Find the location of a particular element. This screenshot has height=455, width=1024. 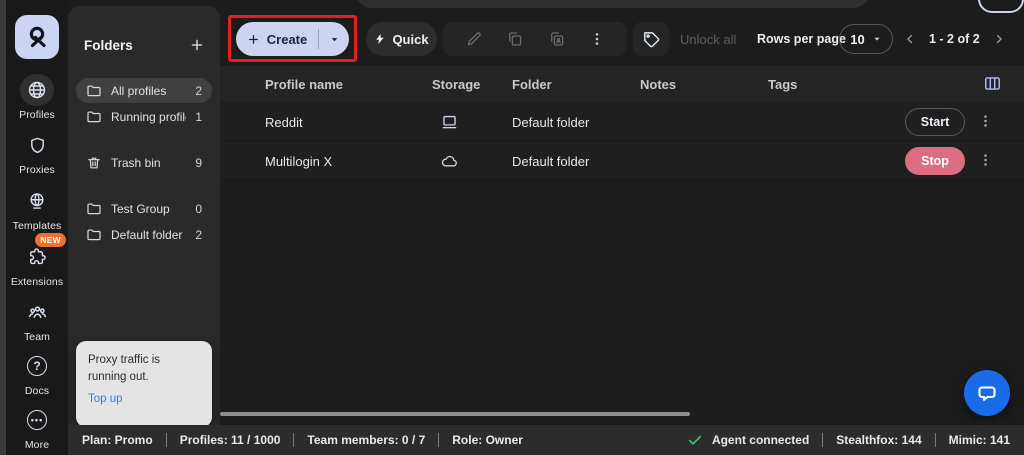

sidebar-item-proxies: Proxies is located at coordinates (37, 152).